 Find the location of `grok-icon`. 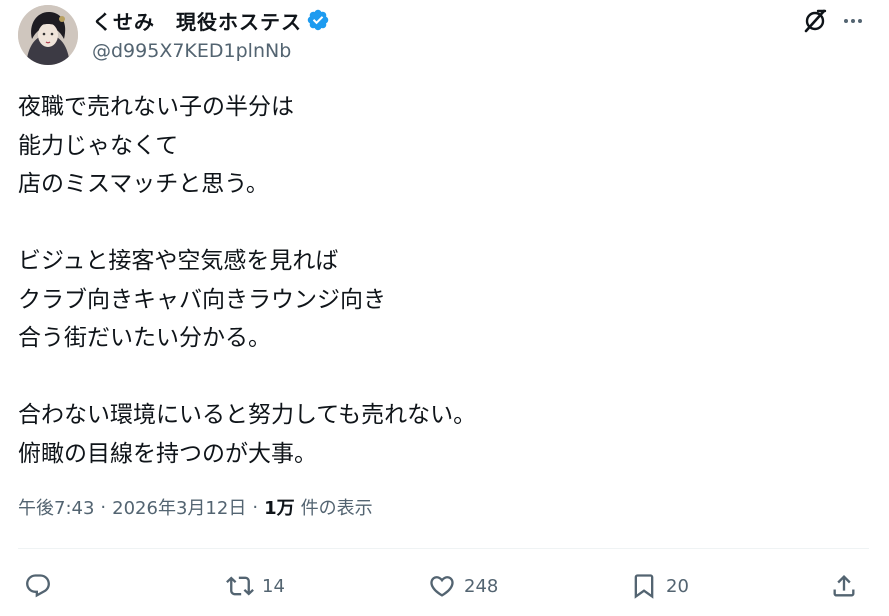

grok-icon is located at coordinates (815, 21).